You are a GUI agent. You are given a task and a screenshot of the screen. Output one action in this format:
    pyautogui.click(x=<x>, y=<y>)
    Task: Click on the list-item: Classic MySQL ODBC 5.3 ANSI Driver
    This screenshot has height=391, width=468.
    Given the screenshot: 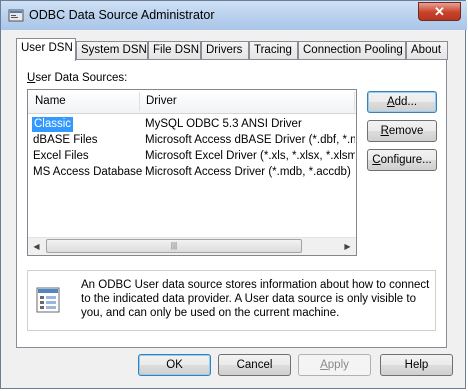 What is the action you would take?
    pyautogui.click(x=192, y=124)
    